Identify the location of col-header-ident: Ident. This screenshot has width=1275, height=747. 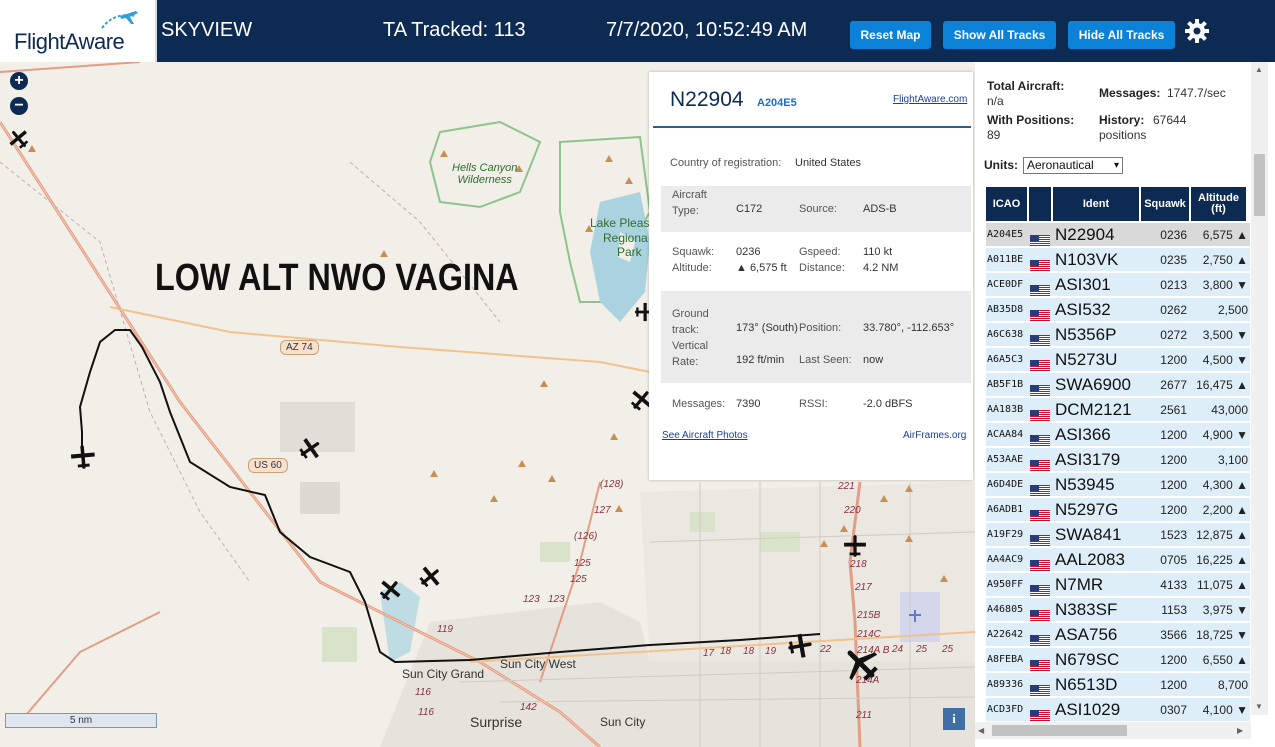
(1096, 204).